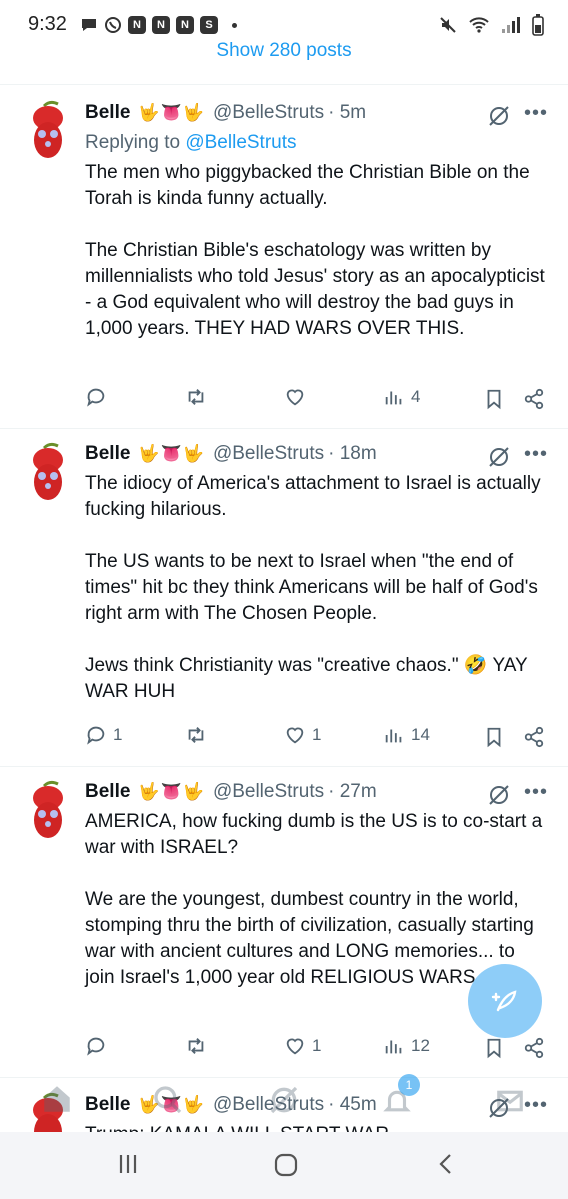 This screenshot has width=568, height=1199. What do you see at coordinates (510, 1101) in the screenshot?
I see `mail-icon` at bounding box center [510, 1101].